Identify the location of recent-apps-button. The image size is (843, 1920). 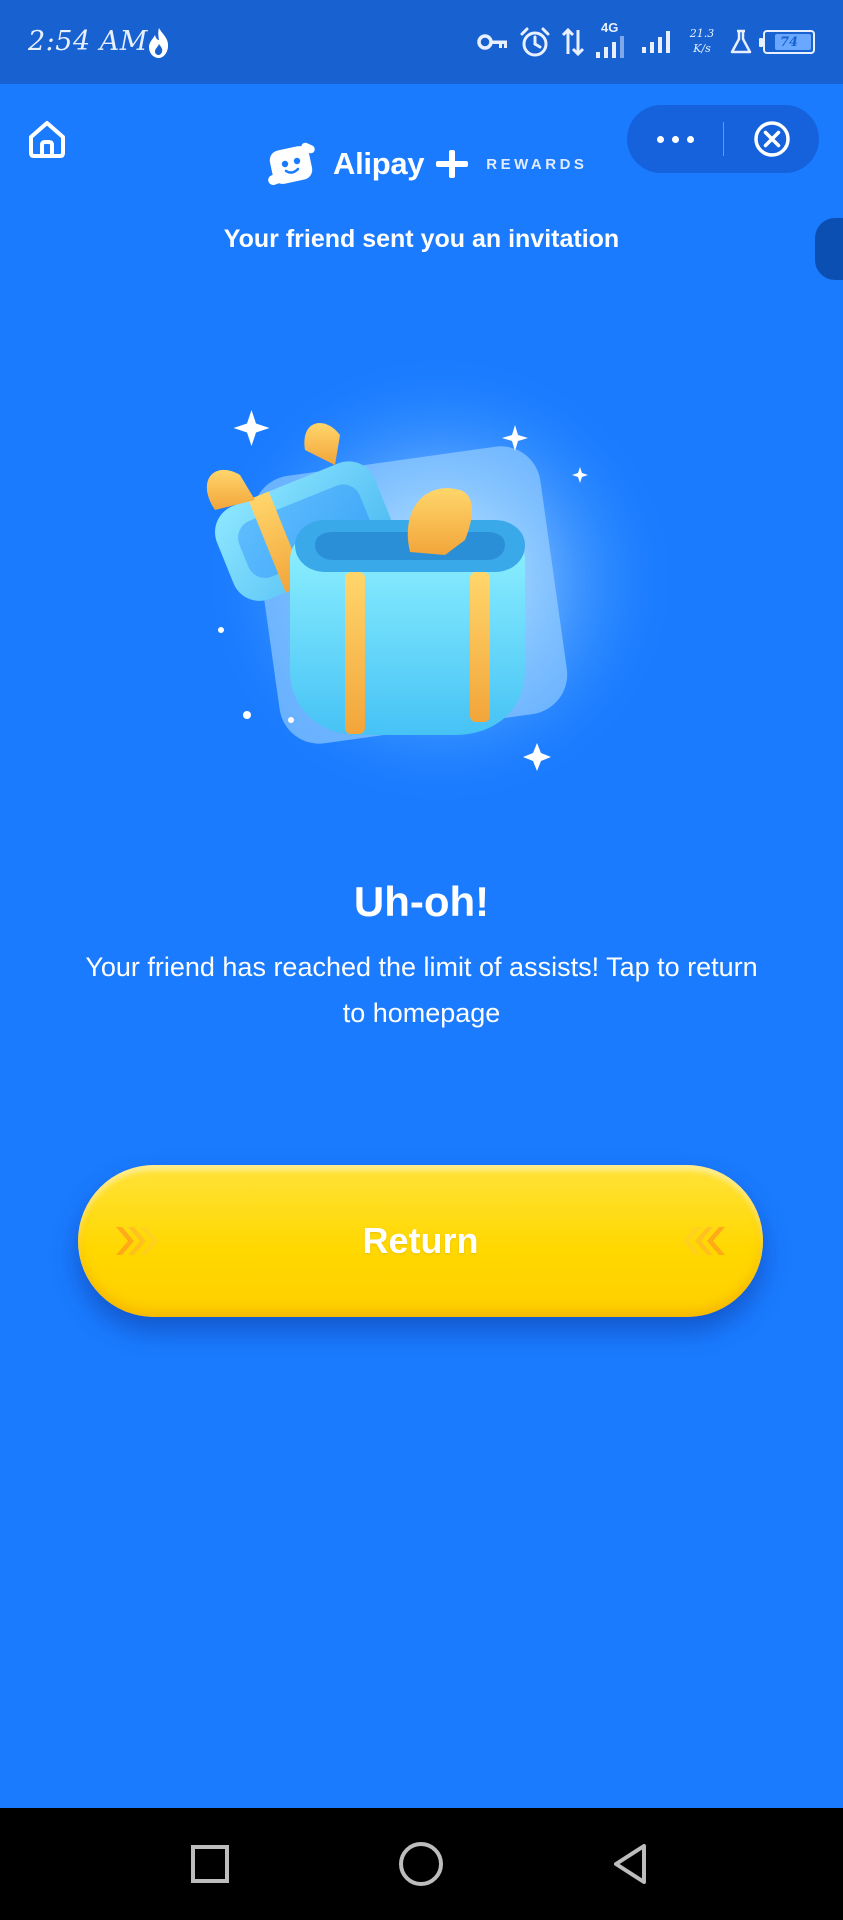
(210, 1864).